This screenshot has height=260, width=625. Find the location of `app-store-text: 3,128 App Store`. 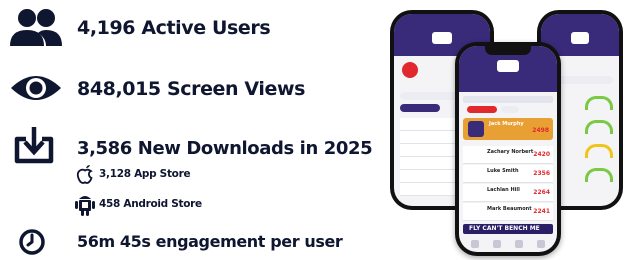

app-store-text: 3,128 App Store is located at coordinates (145, 174).